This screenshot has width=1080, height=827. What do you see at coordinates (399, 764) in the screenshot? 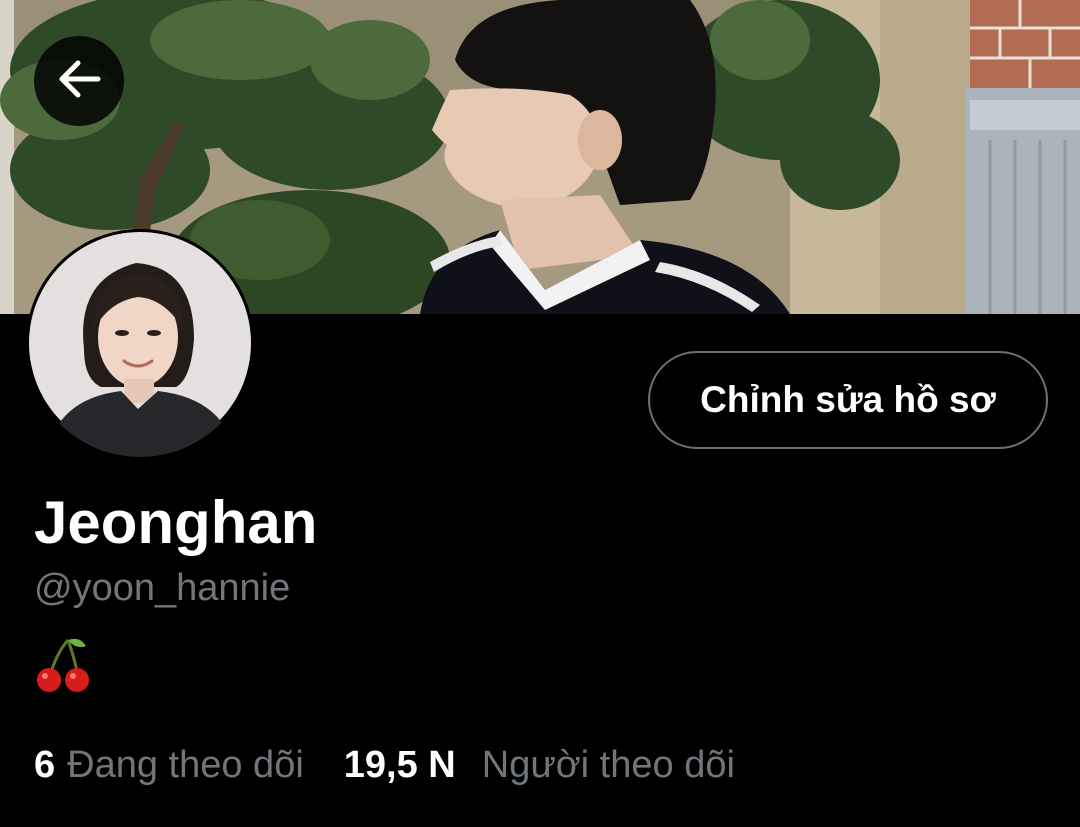
I see `followers-count: 19,5 N` at bounding box center [399, 764].